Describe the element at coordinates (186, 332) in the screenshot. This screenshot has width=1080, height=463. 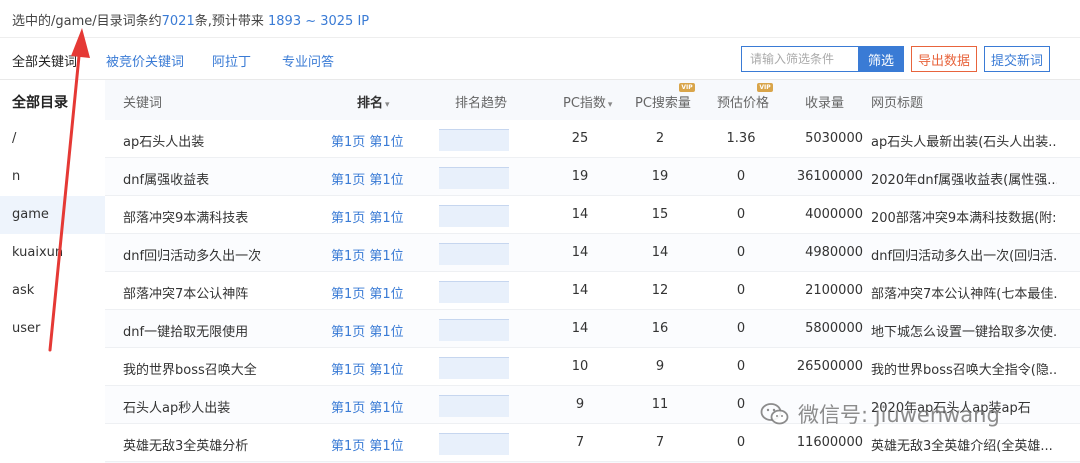
I see `keyword-cell: dnf一键拾取无限使用` at that location.